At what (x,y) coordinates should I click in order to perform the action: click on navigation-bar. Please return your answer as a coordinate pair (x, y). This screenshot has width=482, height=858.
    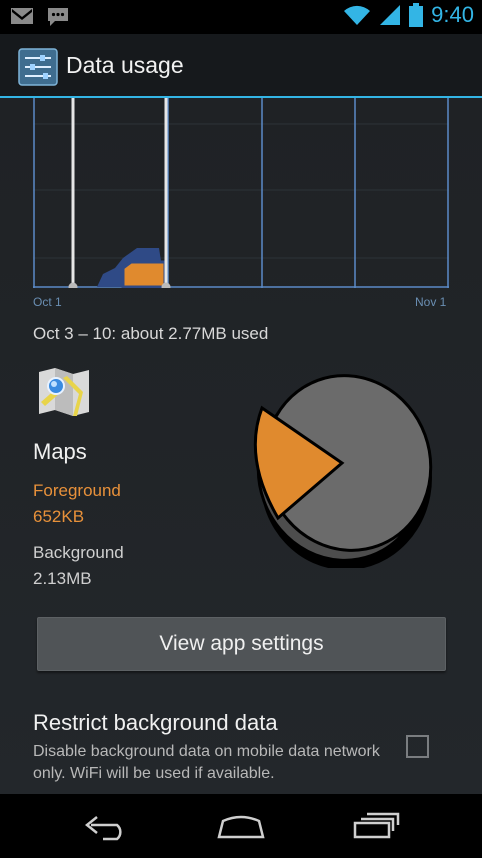
    Looking at the image, I should click on (241, 826).